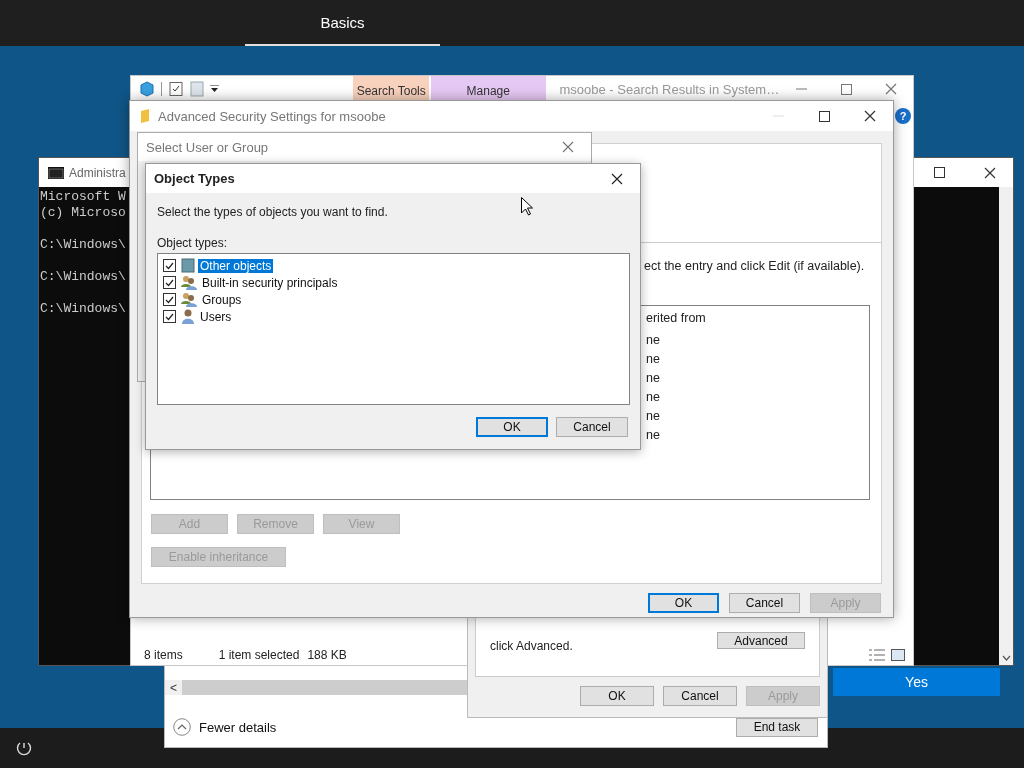  I want to click on console-line: Microsoft W, so click(83, 197).